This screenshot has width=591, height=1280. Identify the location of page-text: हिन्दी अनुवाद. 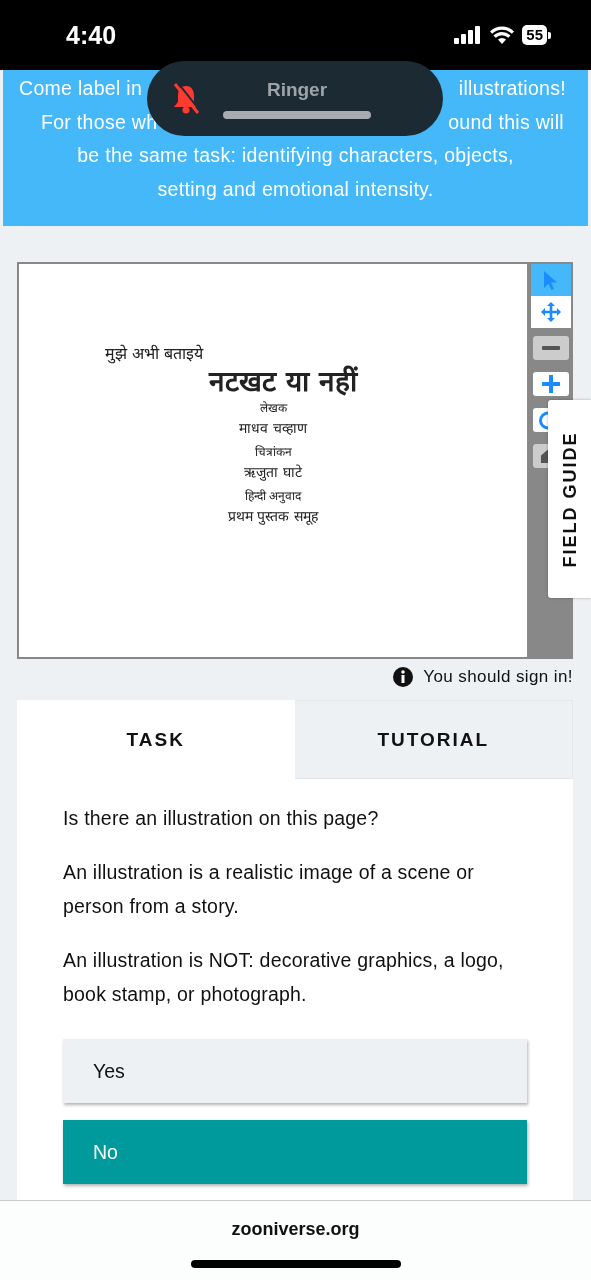
(273, 496).